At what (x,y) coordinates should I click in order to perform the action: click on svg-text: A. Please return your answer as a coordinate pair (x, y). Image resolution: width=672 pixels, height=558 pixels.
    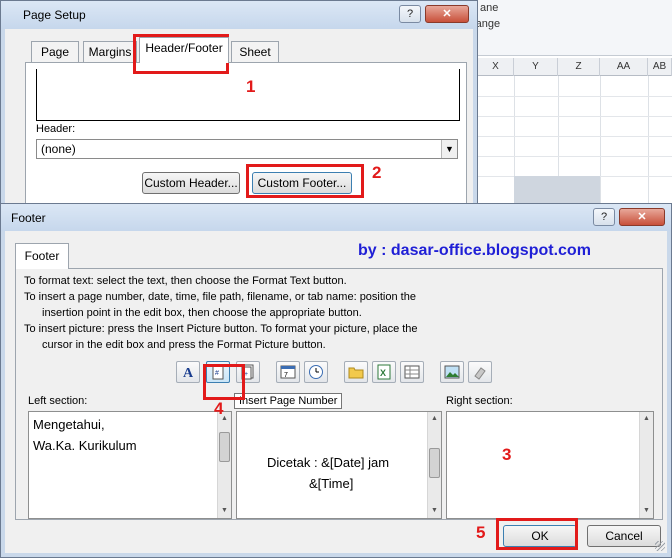
    Looking at the image, I should click on (188, 373).